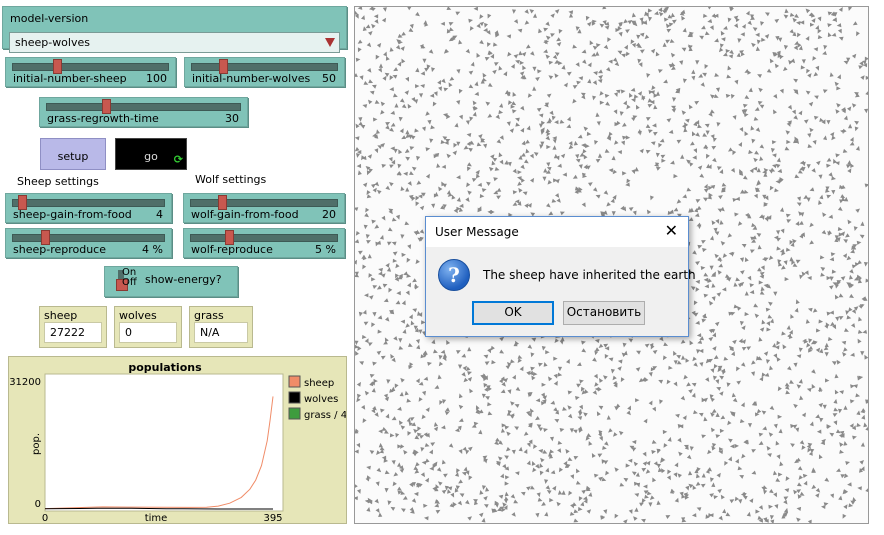  What do you see at coordinates (251, 78) in the screenshot?
I see `slider-label: initial-number-wolves` at bounding box center [251, 78].